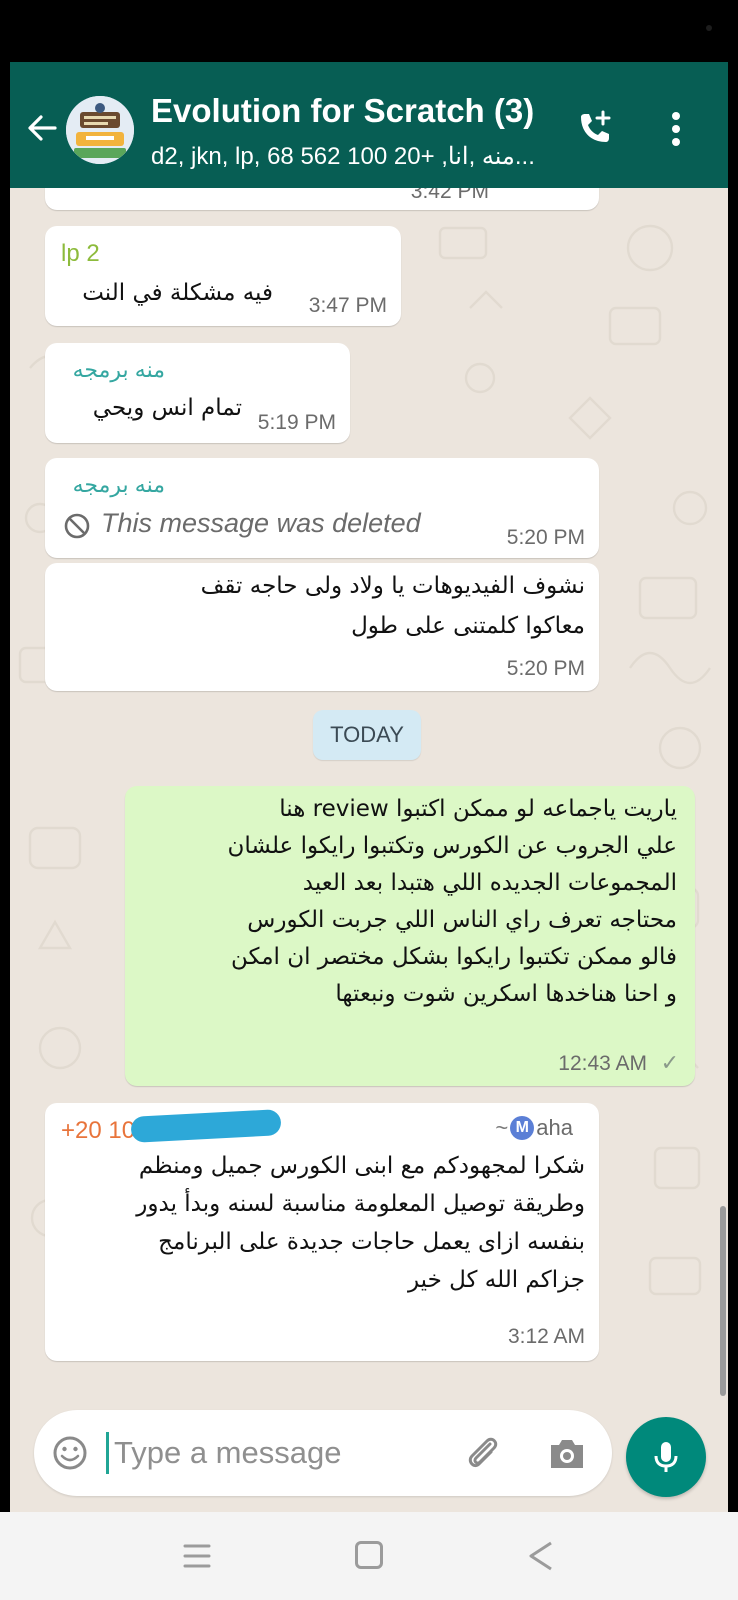 This screenshot has width=738, height=1600. What do you see at coordinates (371, 1242) in the screenshot?
I see `message-line: بنفسه ازاى يعمل حاجات جديدة على البرنامج` at bounding box center [371, 1242].